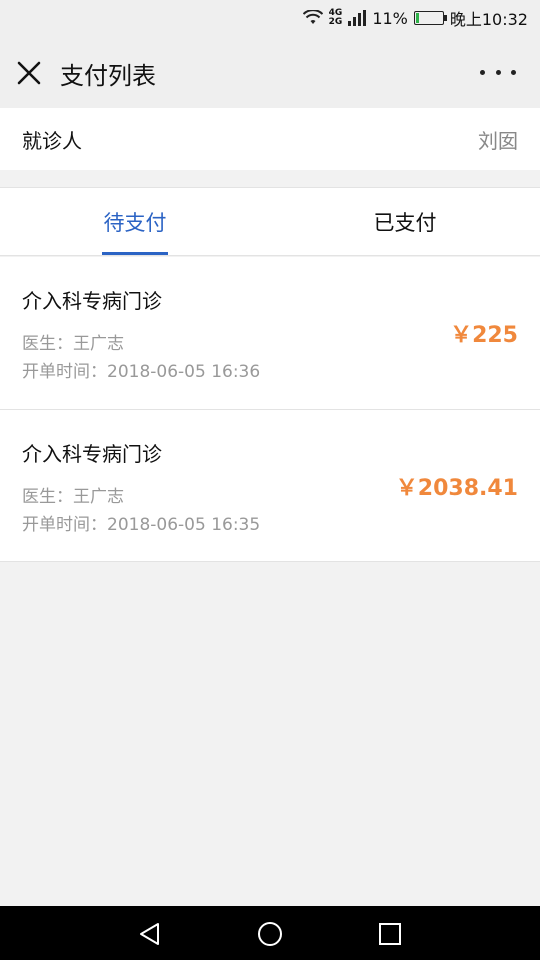  I want to click on patient-name: 刘囡, so click(498, 140).